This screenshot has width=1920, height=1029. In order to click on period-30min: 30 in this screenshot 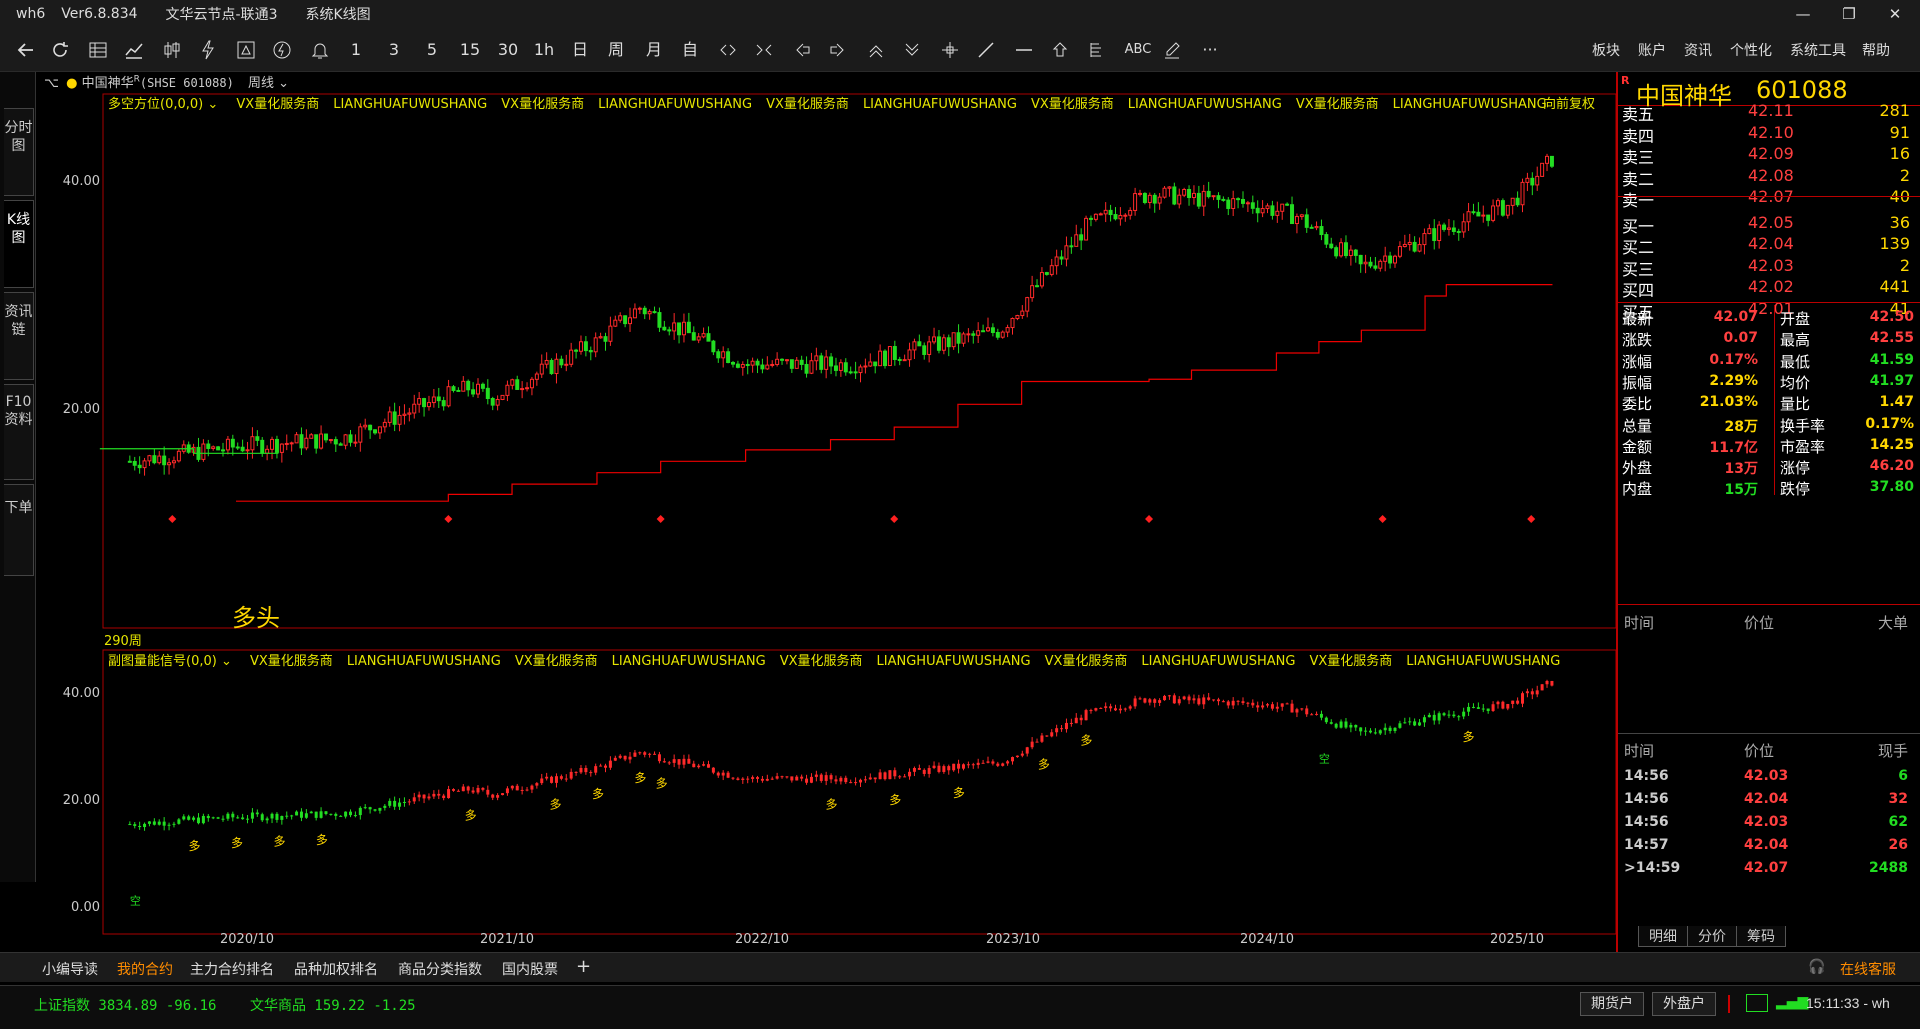, I will do `click(508, 50)`.